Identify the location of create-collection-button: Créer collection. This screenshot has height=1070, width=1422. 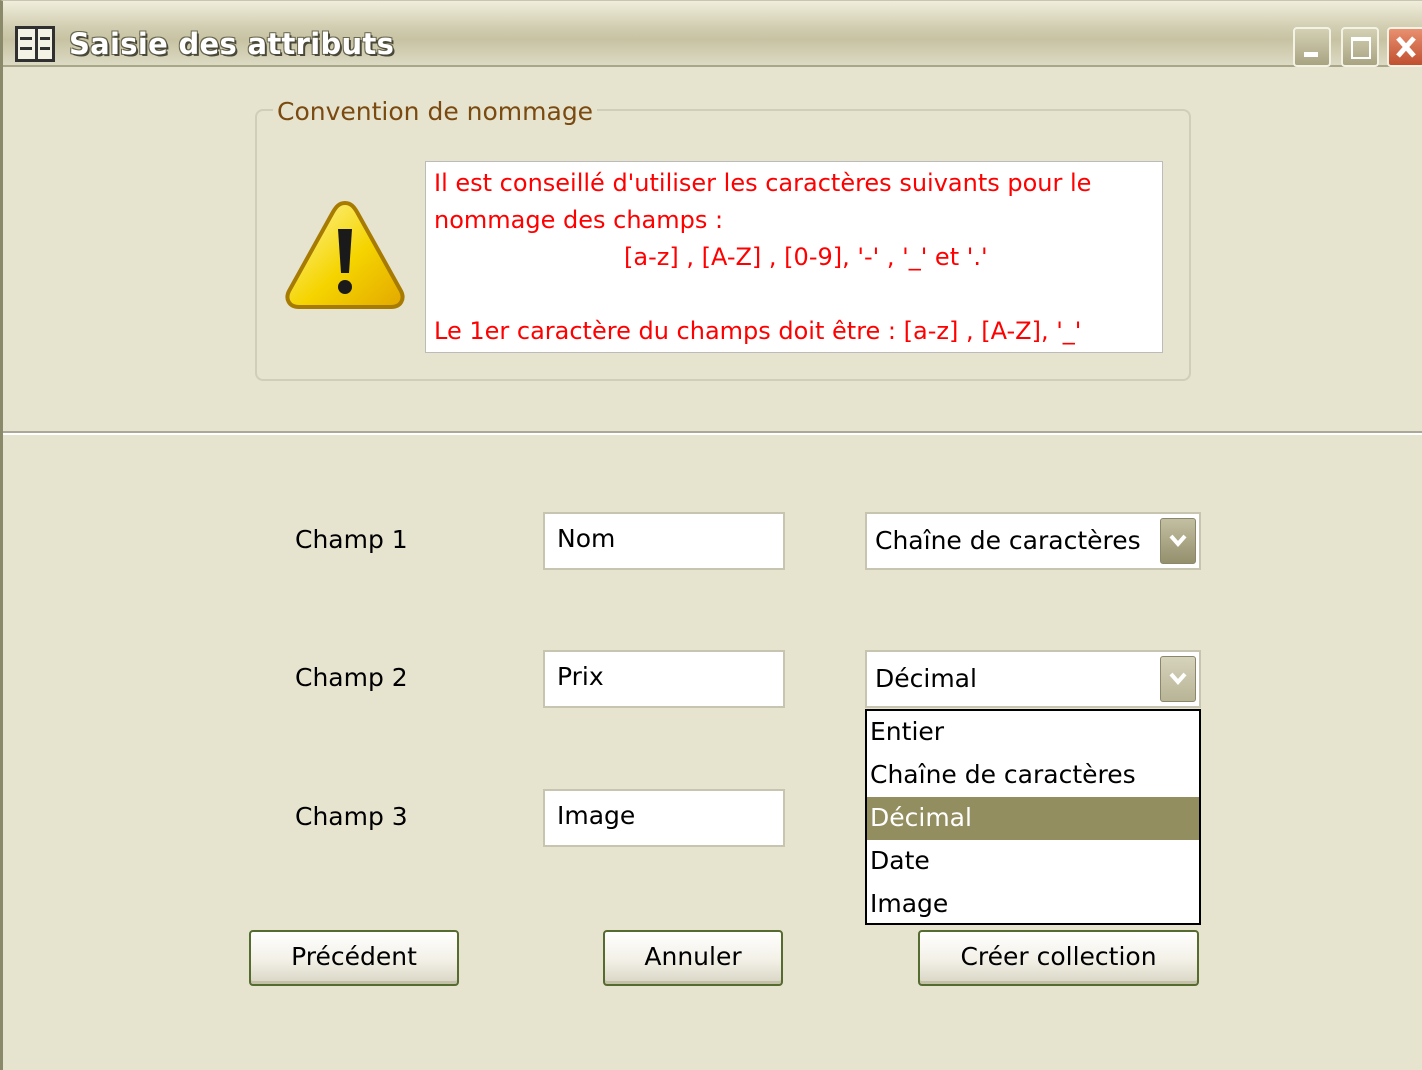
(1058, 958).